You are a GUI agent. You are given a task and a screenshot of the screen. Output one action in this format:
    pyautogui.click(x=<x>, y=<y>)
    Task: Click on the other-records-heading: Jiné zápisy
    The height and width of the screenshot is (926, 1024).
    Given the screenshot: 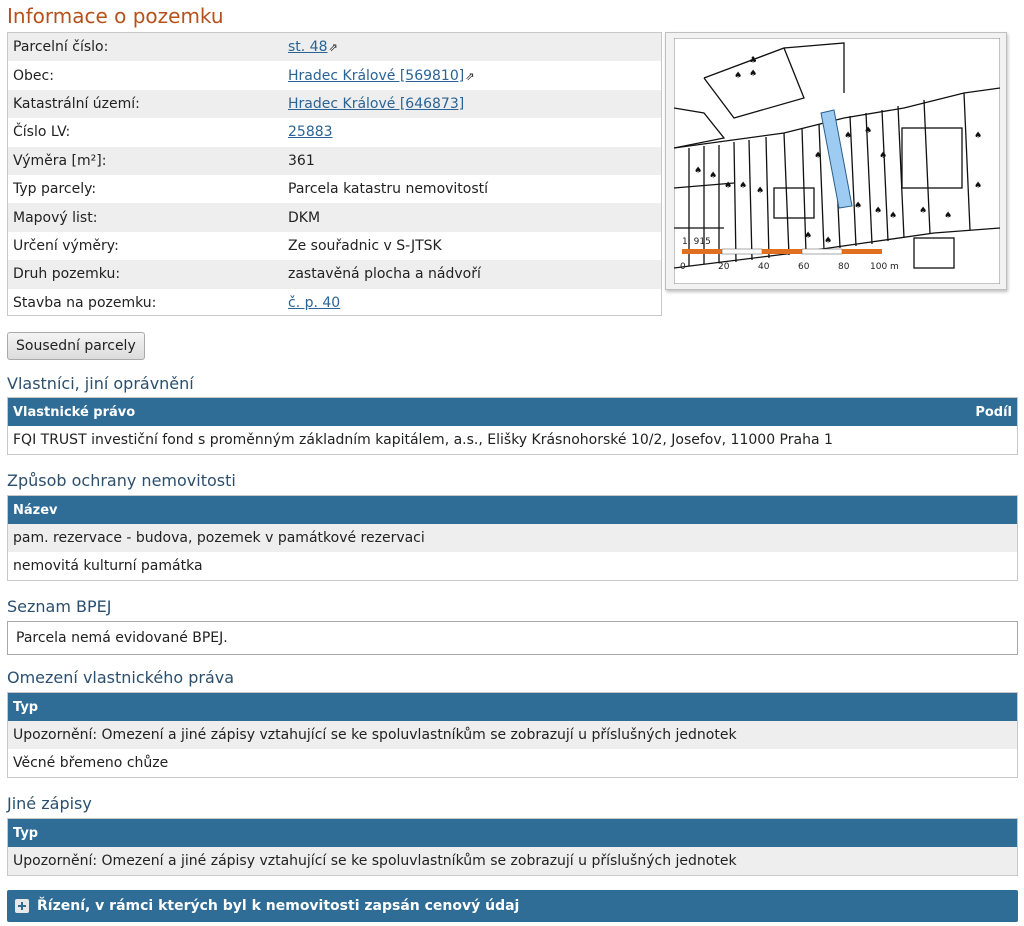 What is the action you would take?
    pyautogui.click(x=49, y=803)
    